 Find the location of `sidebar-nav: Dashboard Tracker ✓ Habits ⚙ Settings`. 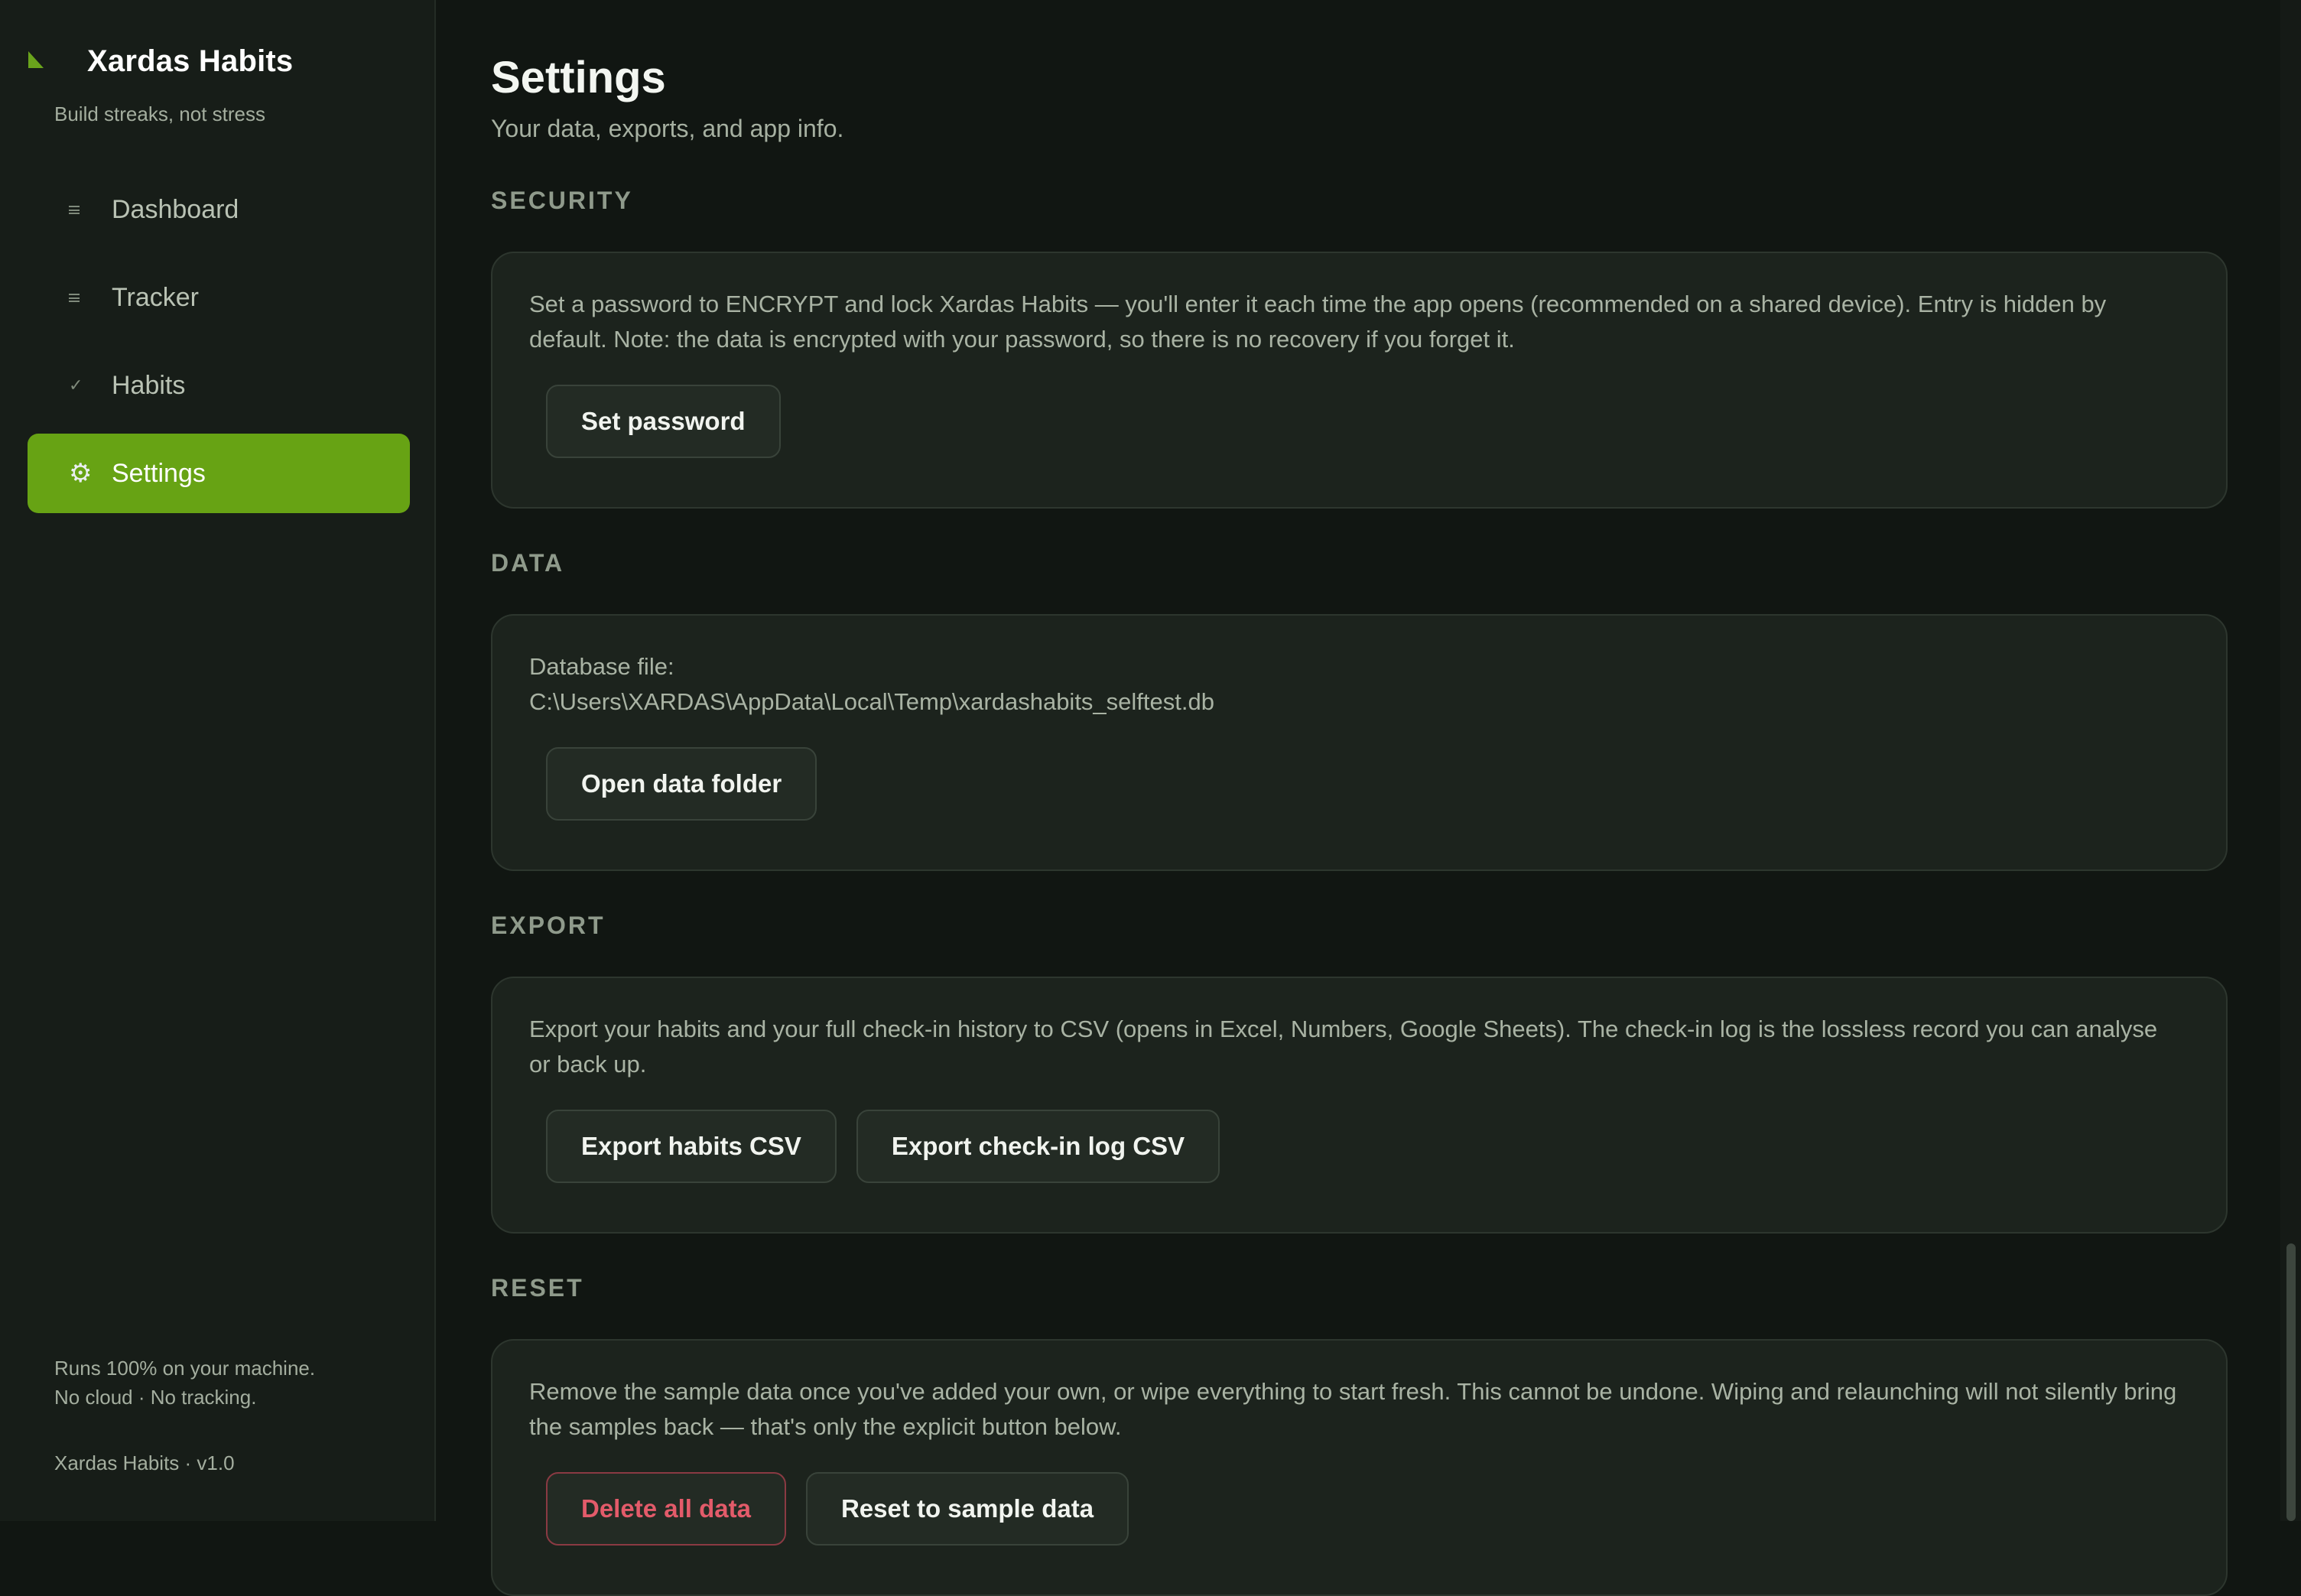

sidebar-nav: Dashboard Tracker ✓ Habits ⚙ Settings is located at coordinates (219, 346).